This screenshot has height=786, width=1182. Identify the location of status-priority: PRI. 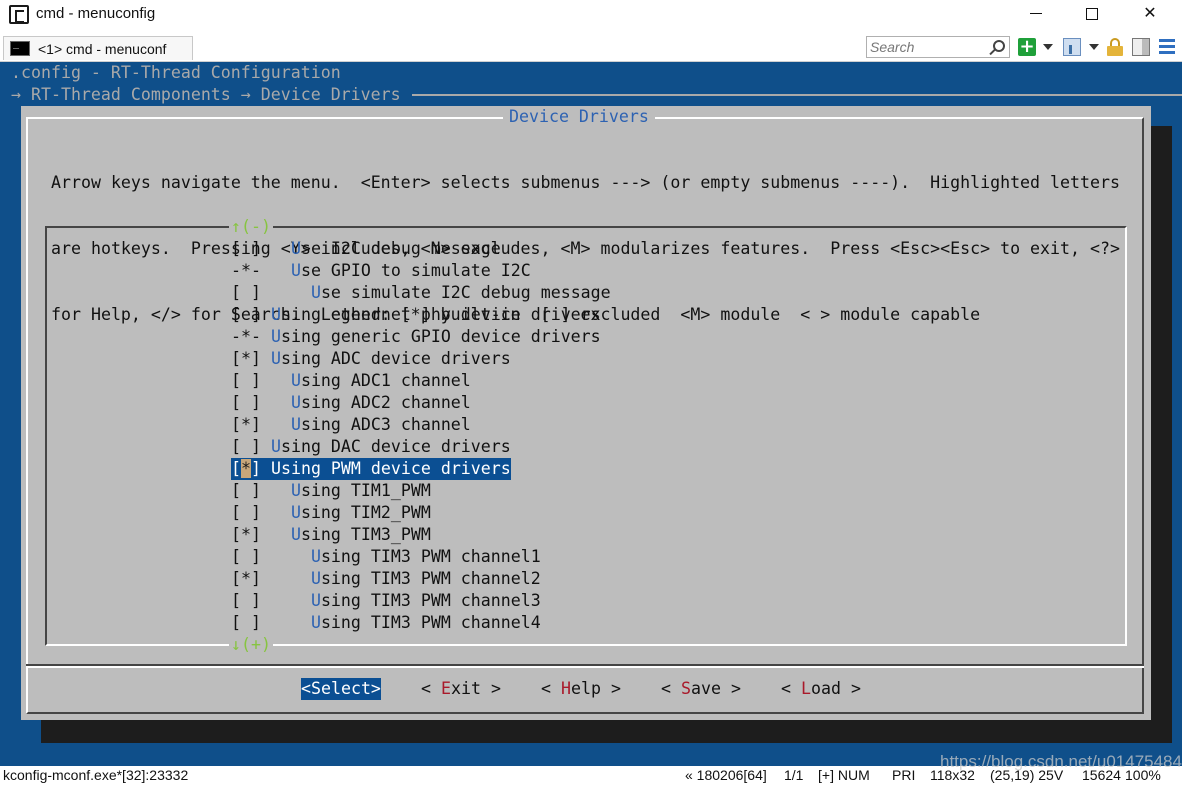
(904, 775).